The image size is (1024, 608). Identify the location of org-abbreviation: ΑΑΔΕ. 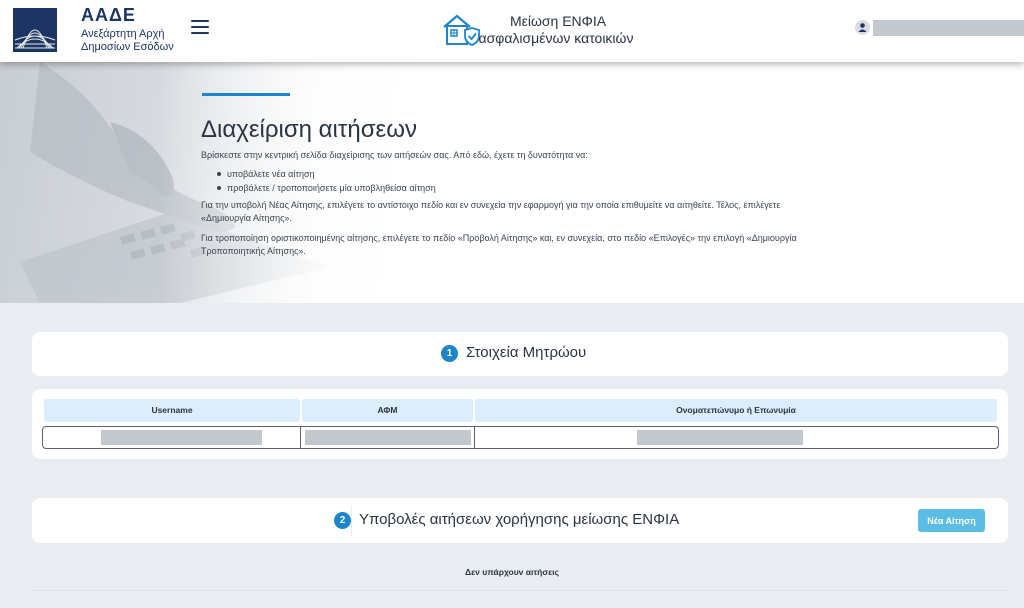
(108, 15).